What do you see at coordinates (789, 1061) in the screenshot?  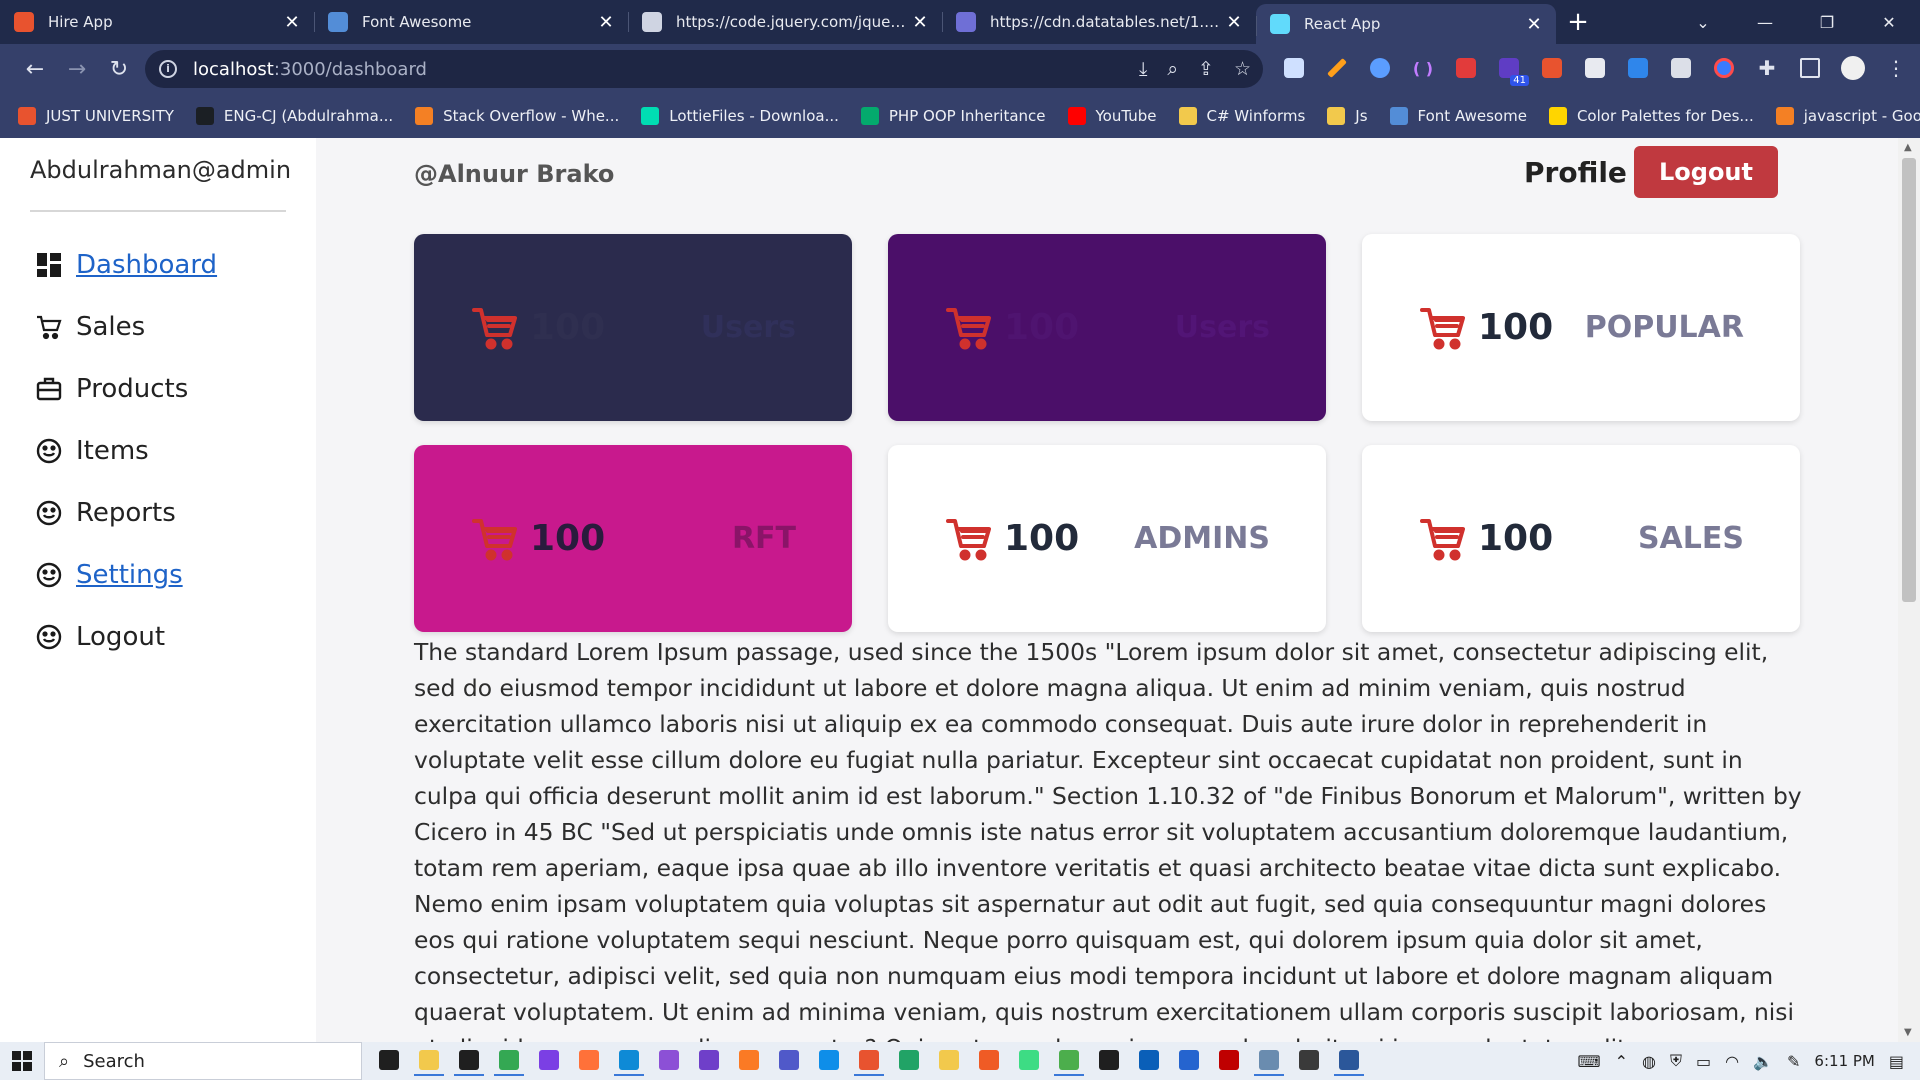 I see `teams-icon` at bounding box center [789, 1061].